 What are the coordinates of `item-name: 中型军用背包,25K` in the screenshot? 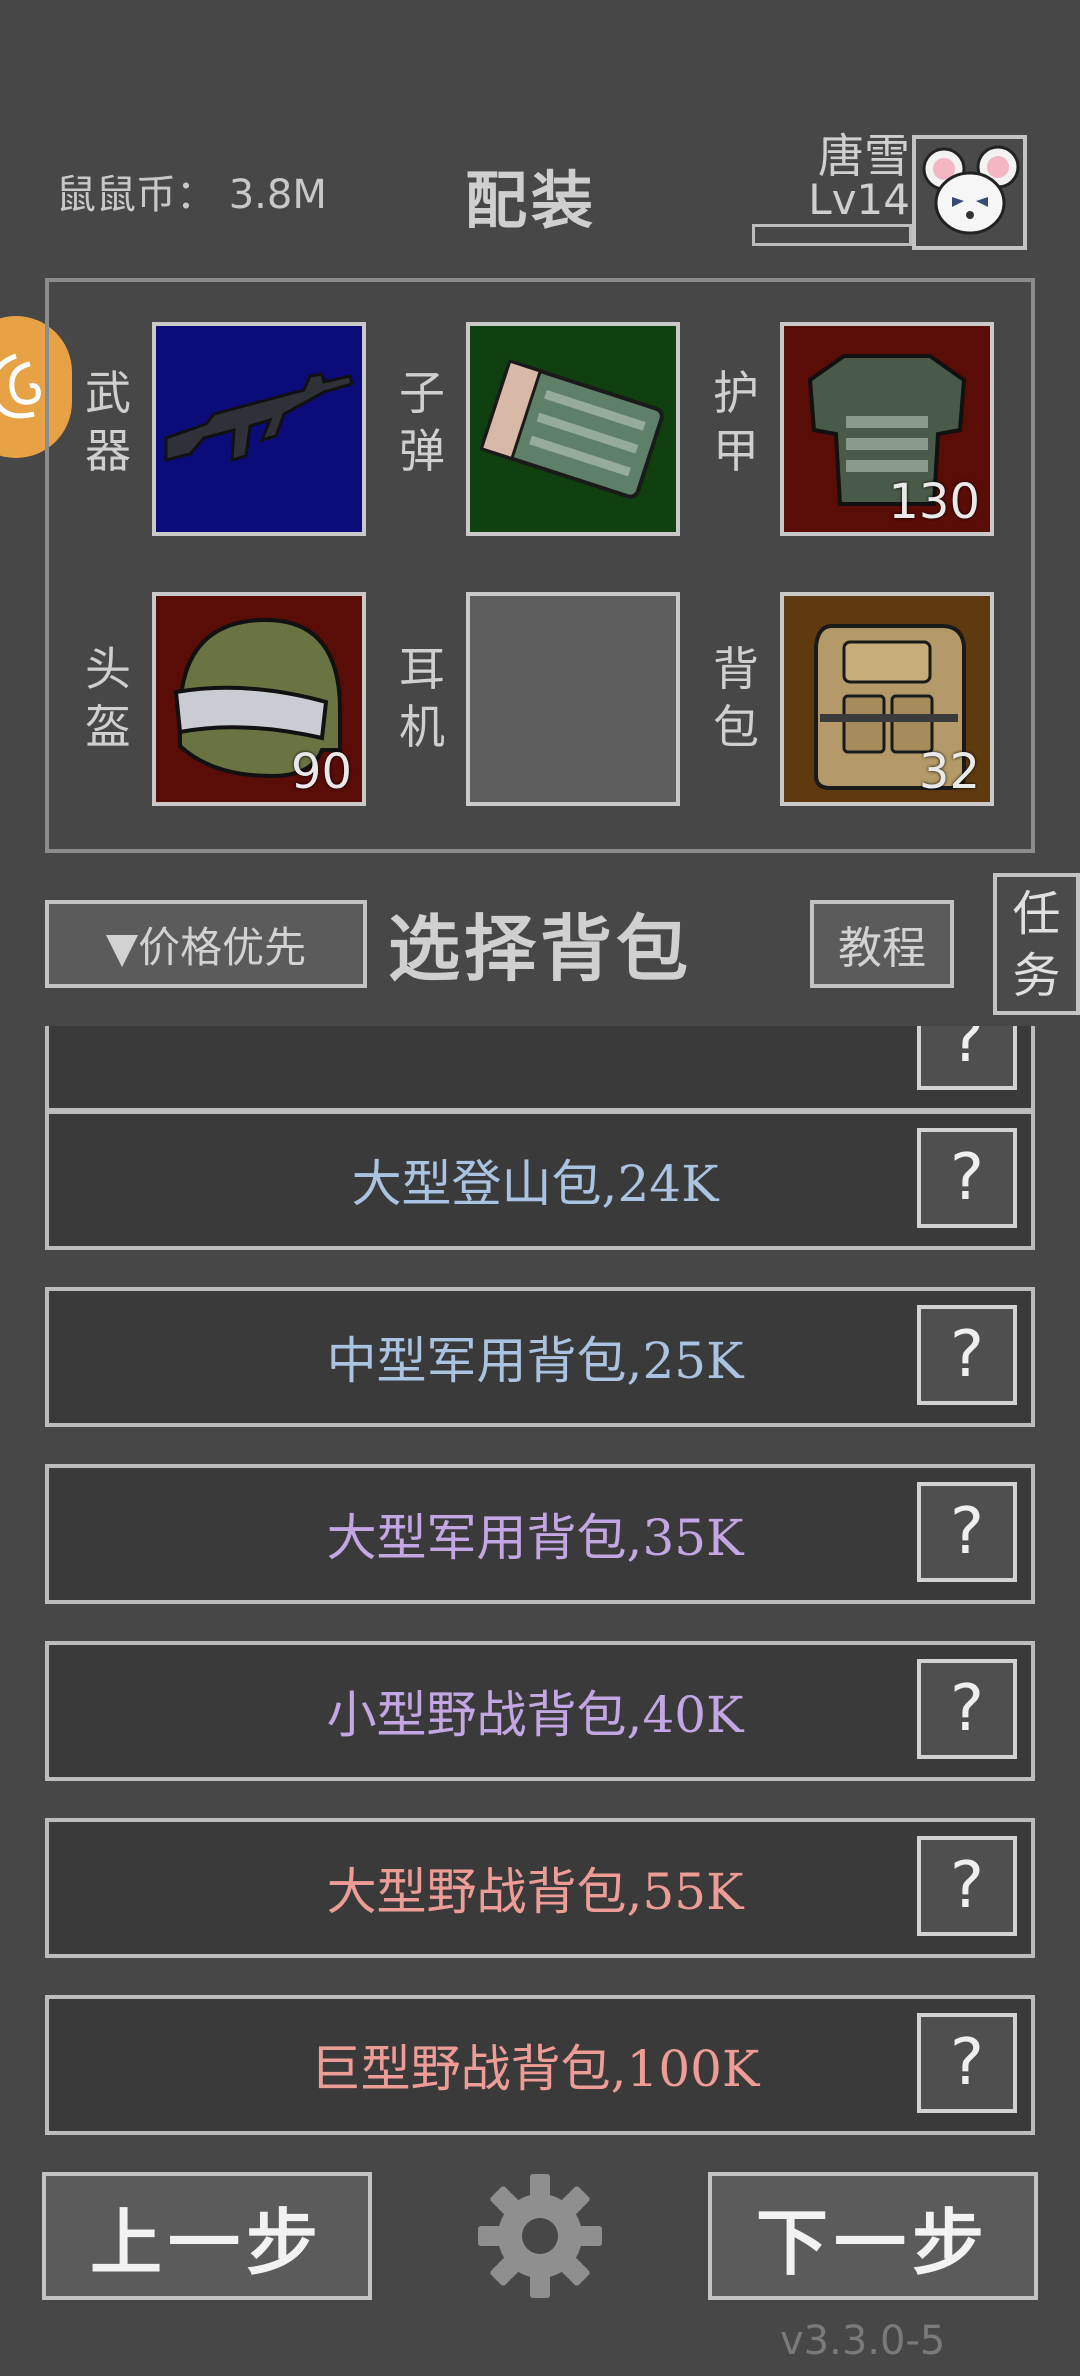 It's located at (535, 1361).